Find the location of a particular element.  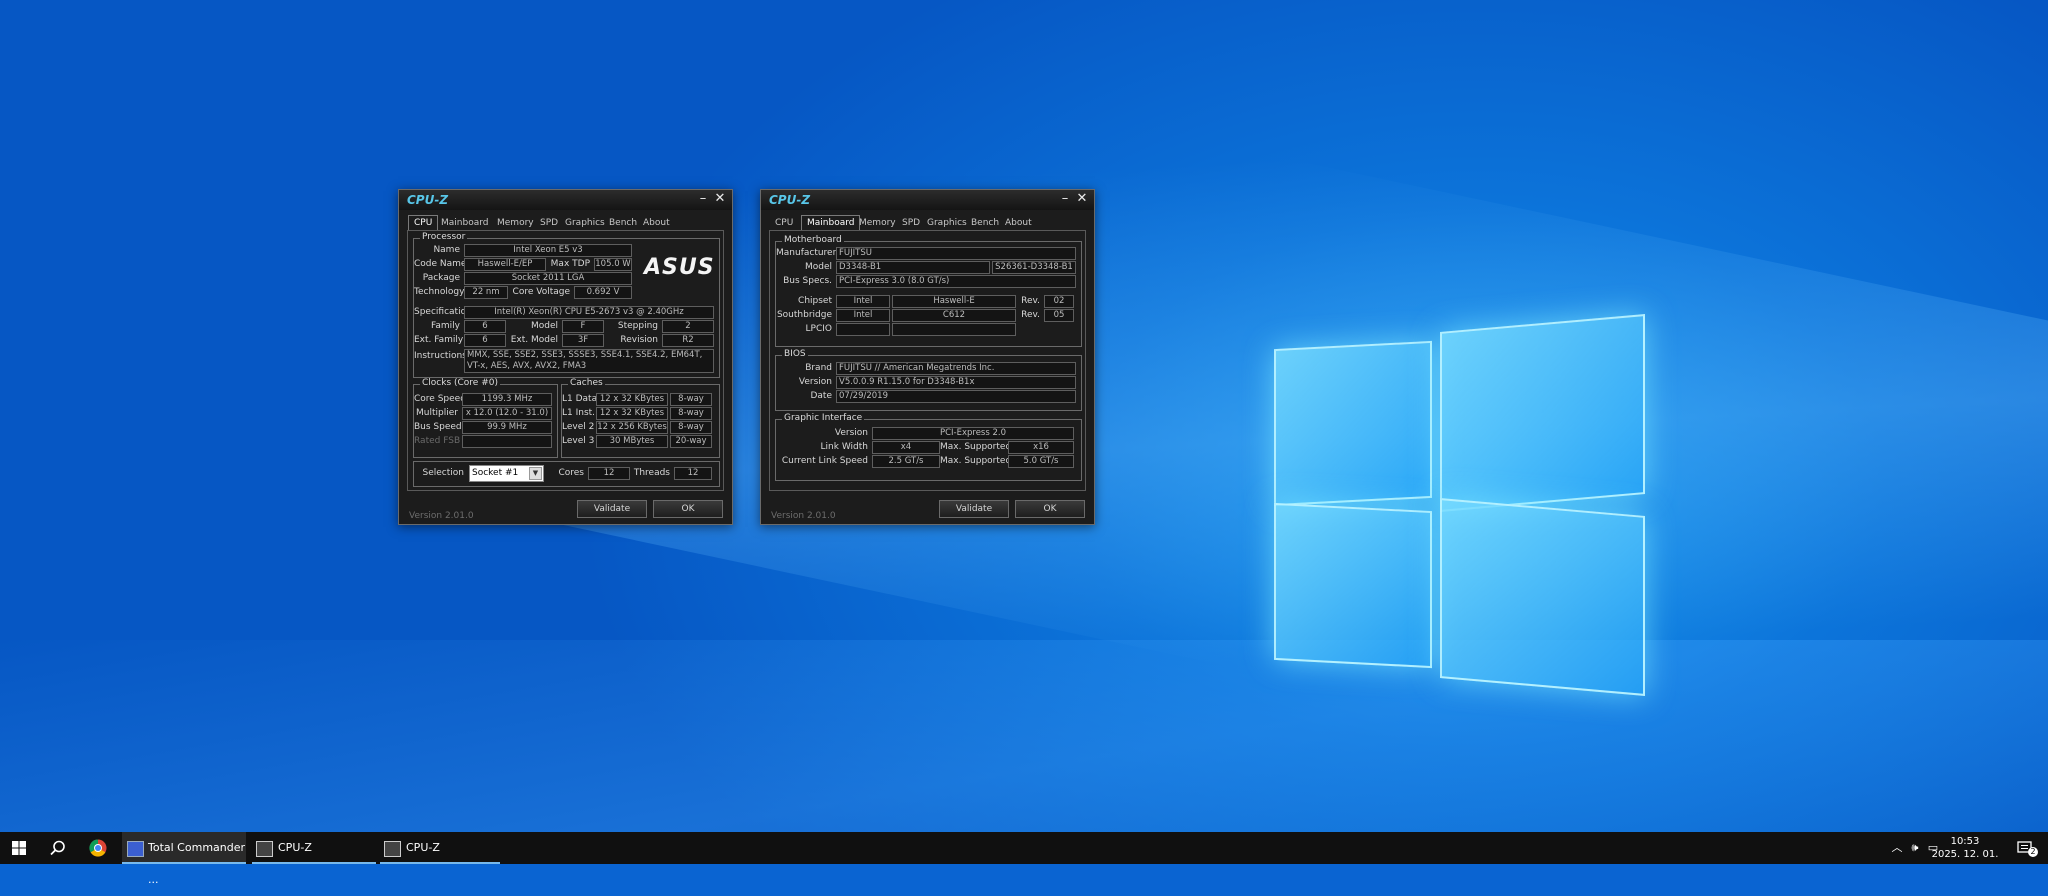

southbridge-rev-label: Rev. is located at coordinates (1030, 315).